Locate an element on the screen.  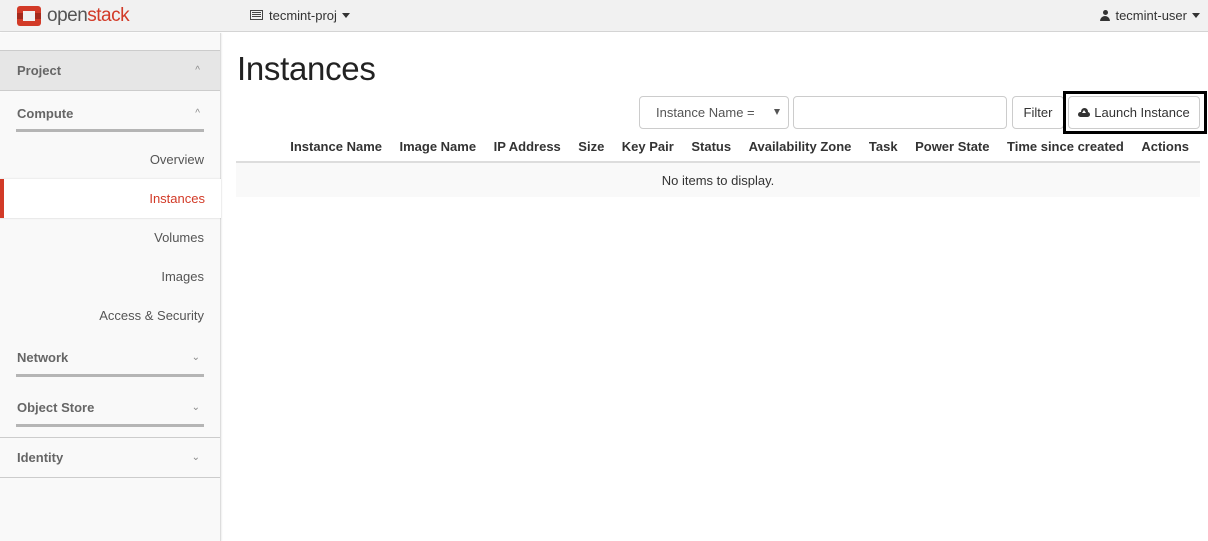
empty-table-message: No items to display. is located at coordinates (718, 180).